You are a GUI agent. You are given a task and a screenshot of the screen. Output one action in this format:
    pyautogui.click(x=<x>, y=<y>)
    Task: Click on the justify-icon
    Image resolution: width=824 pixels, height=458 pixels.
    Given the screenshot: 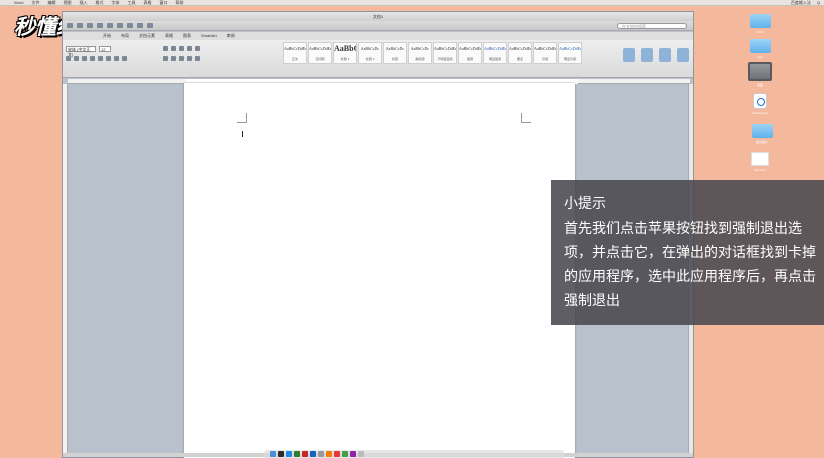 What is the action you would take?
    pyautogui.click(x=189, y=58)
    